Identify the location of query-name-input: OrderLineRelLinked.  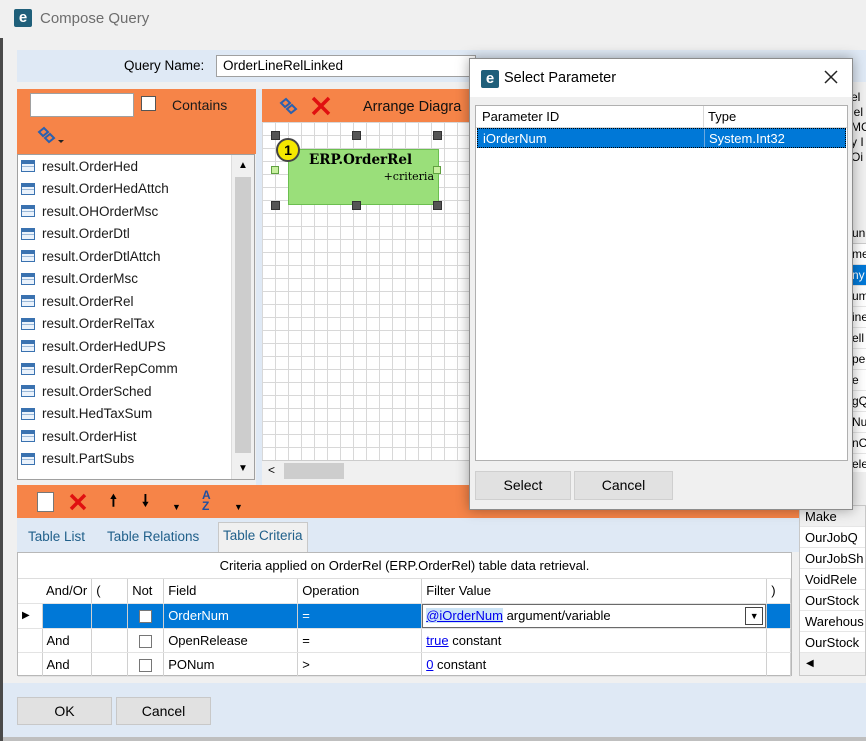
(346, 66).